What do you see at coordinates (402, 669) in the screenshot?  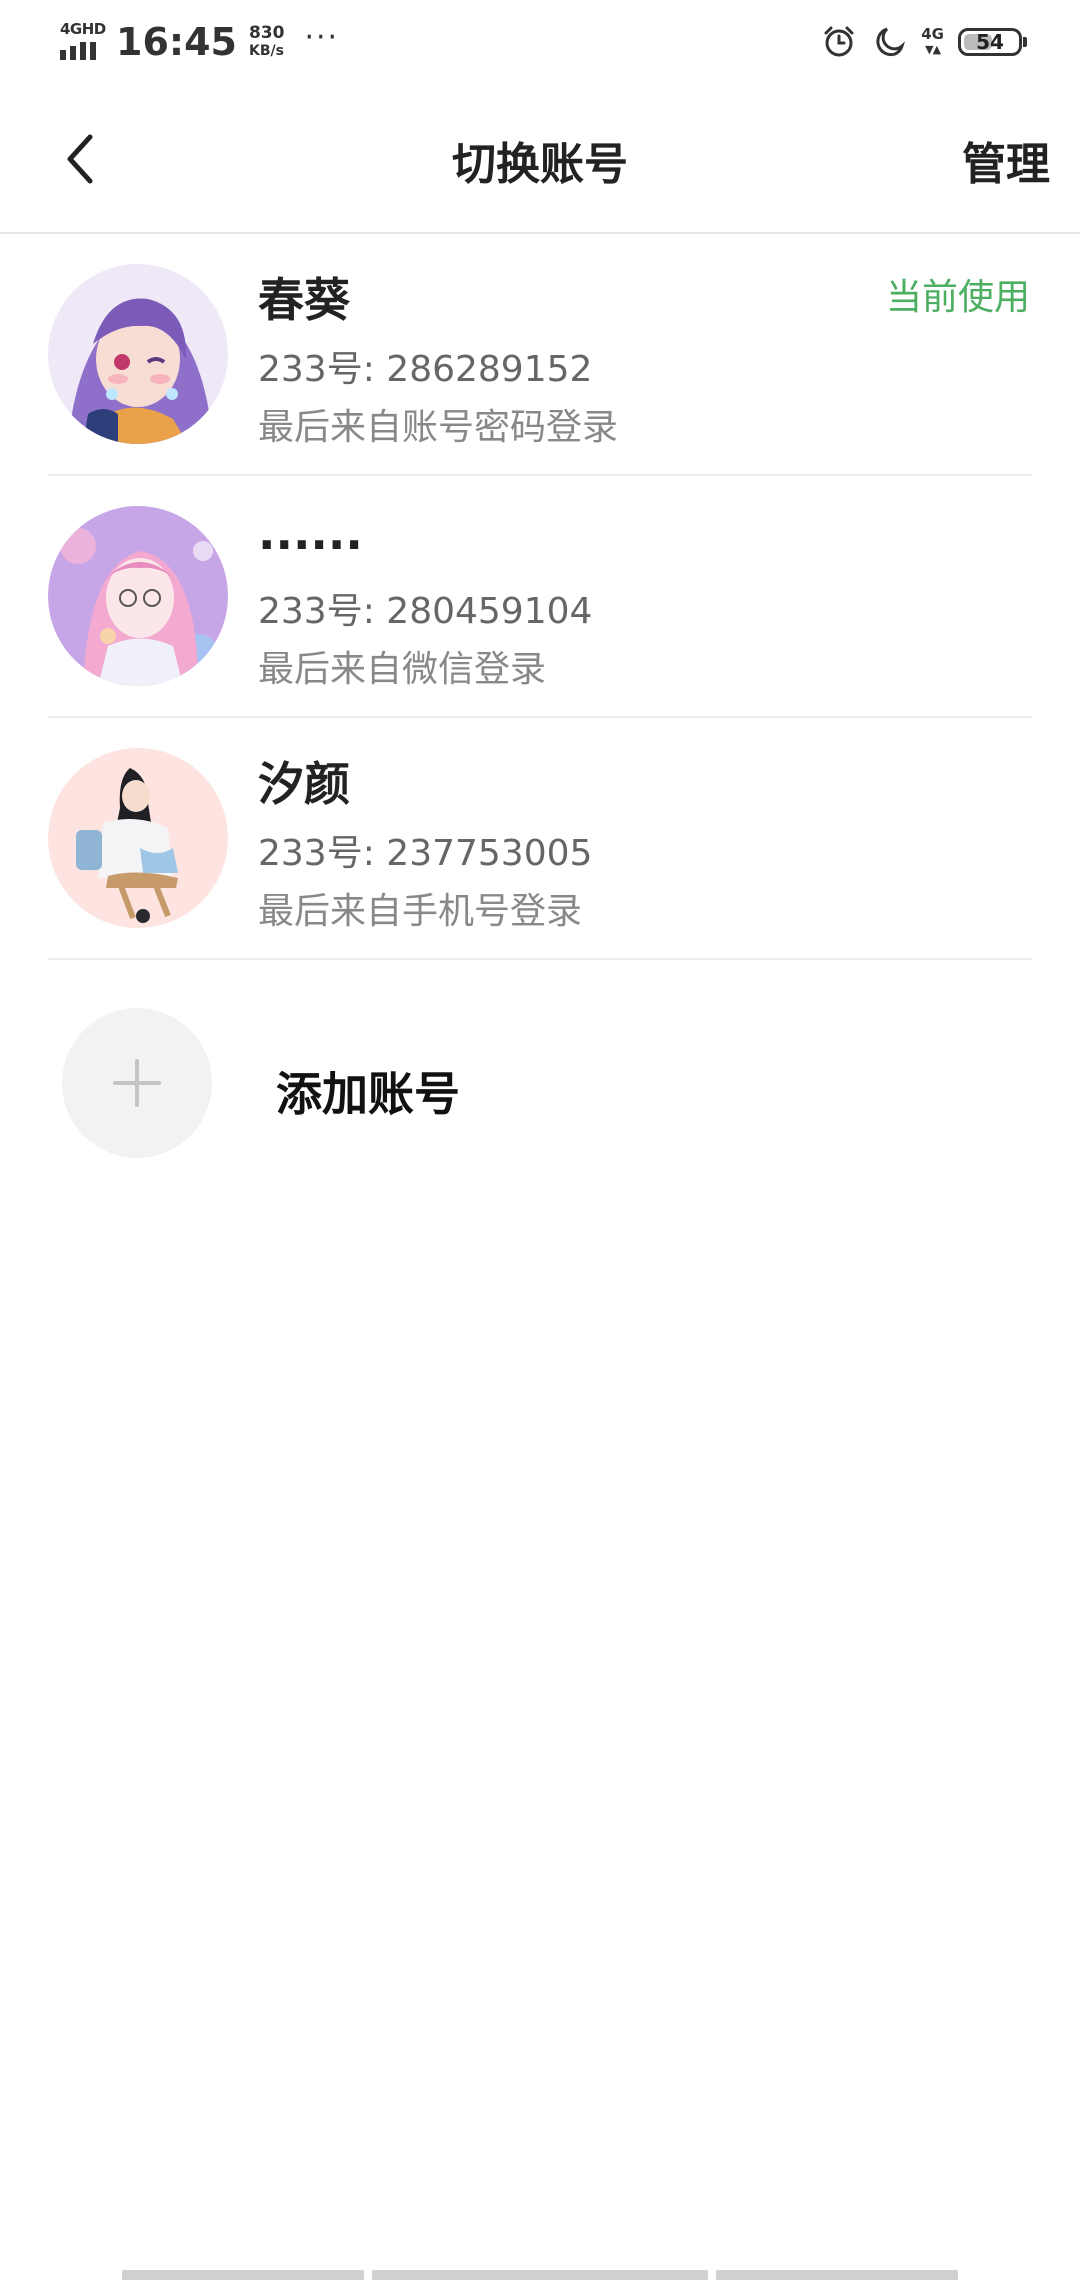 I see `last-login-method: 最后来自微信登录` at bounding box center [402, 669].